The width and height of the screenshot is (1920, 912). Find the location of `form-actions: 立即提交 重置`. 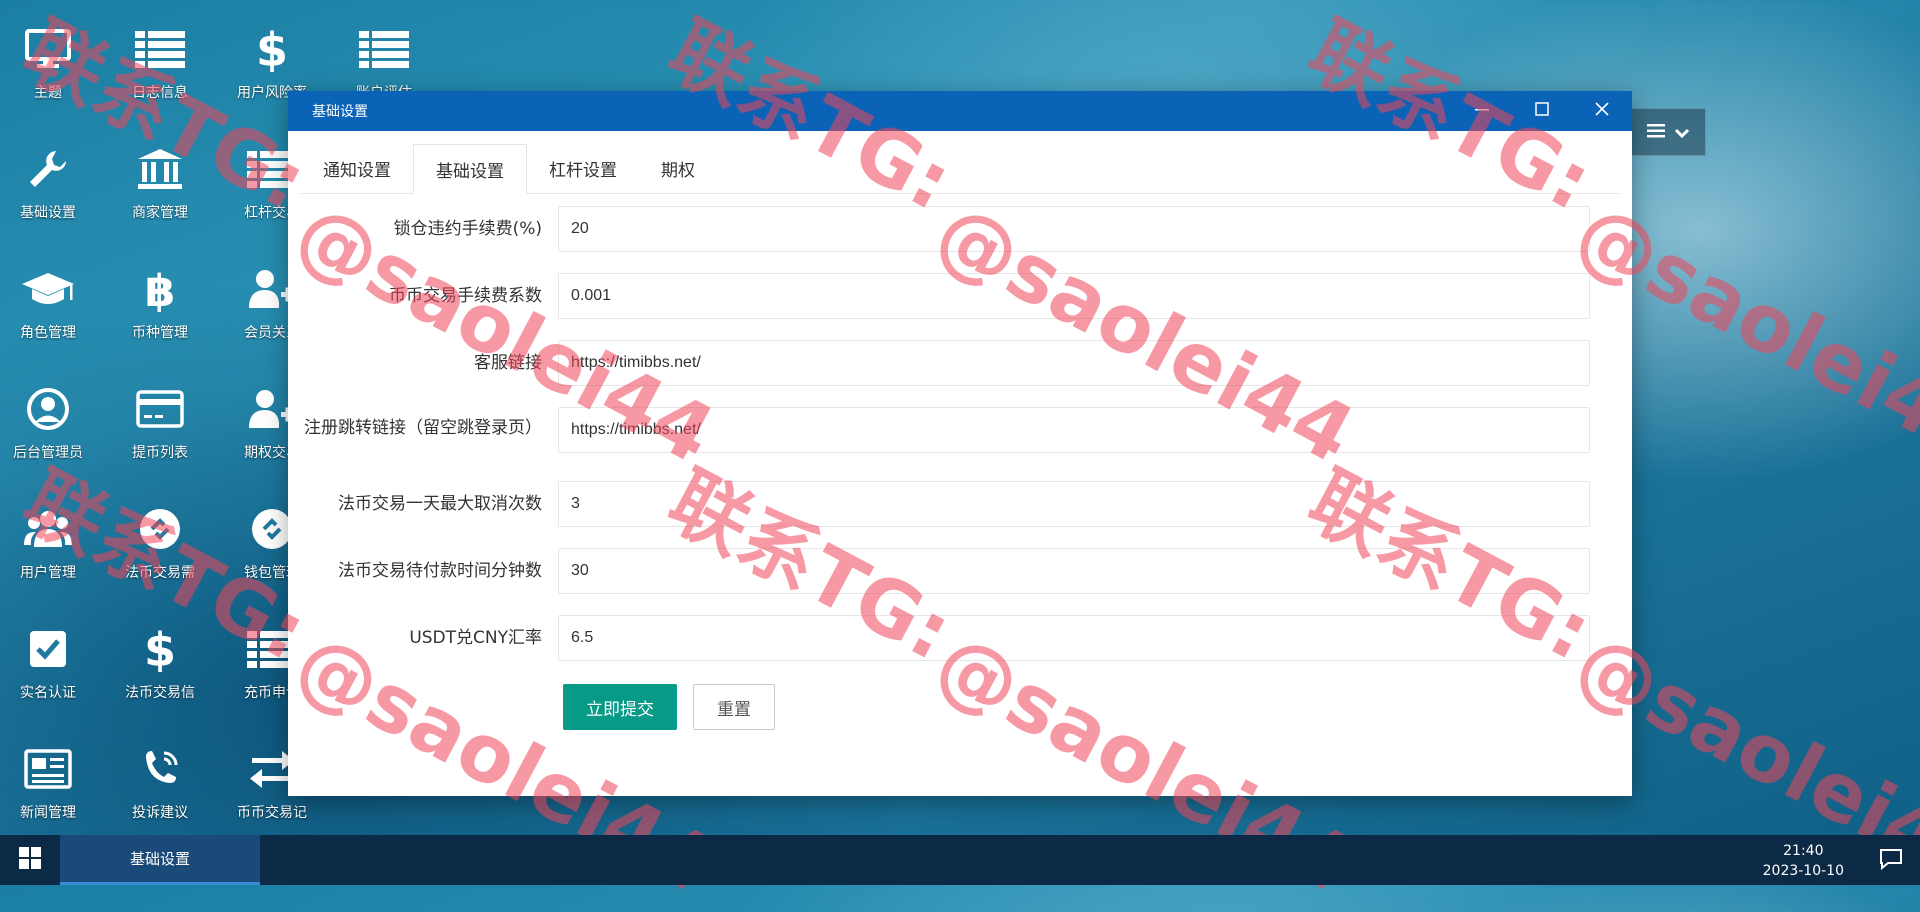

form-actions: 立即提交 重置 is located at coordinates (1097, 707).